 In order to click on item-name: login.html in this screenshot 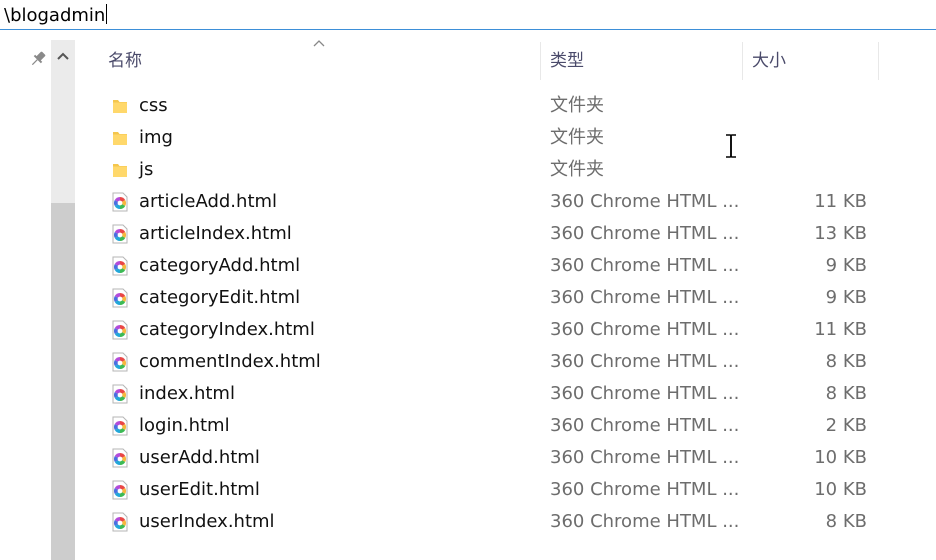, I will do `click(184, 425)`.